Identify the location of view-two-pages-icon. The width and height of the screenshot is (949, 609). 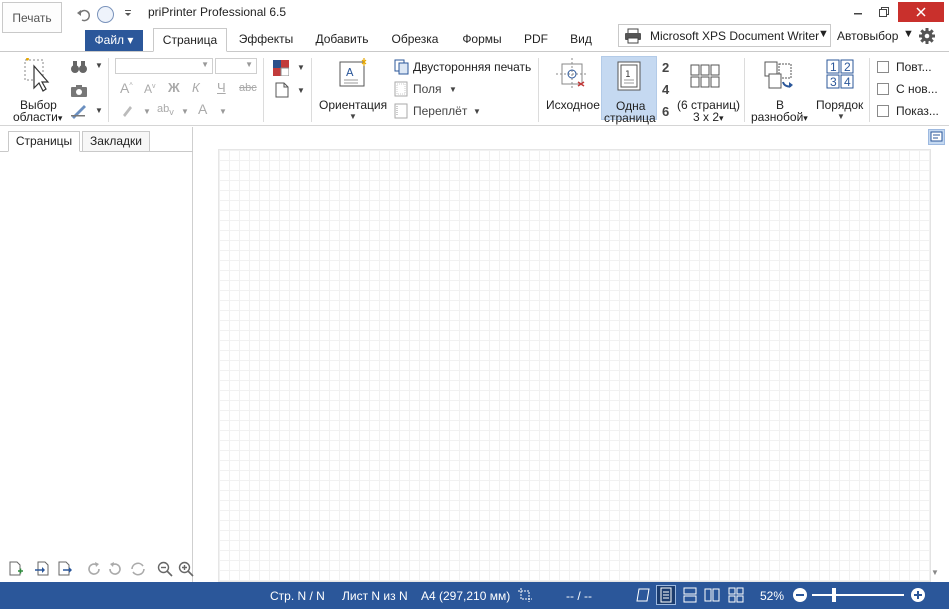
(712, 595).